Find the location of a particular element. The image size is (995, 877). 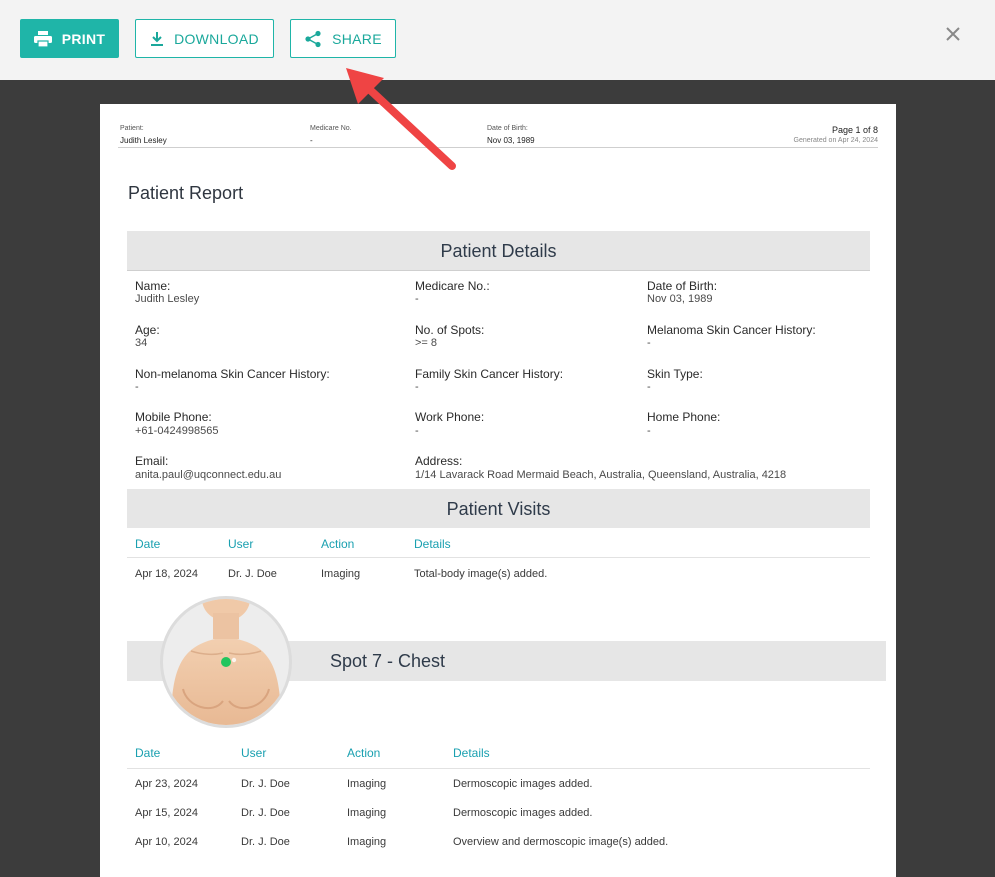

spot-col-details: Details is located at coordinates (471, 753).